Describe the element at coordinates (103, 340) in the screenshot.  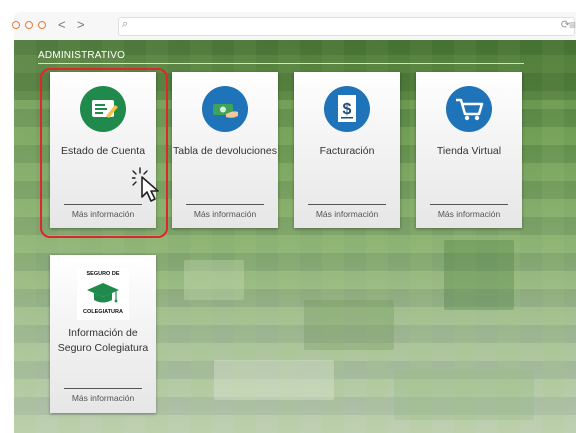
I see `card-label: Información de Seguro Colegiatura` at that location.